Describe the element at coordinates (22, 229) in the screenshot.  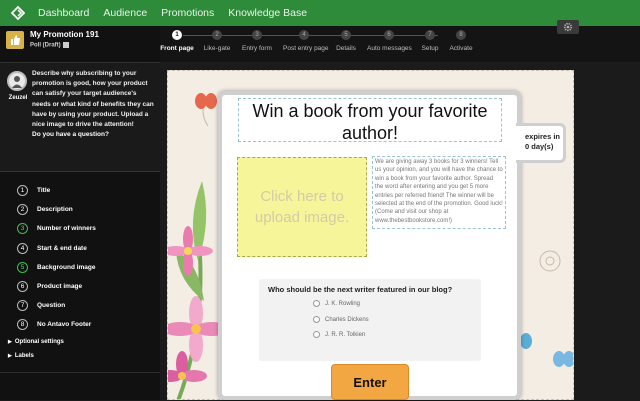
I see `step-number: 3` at that location.